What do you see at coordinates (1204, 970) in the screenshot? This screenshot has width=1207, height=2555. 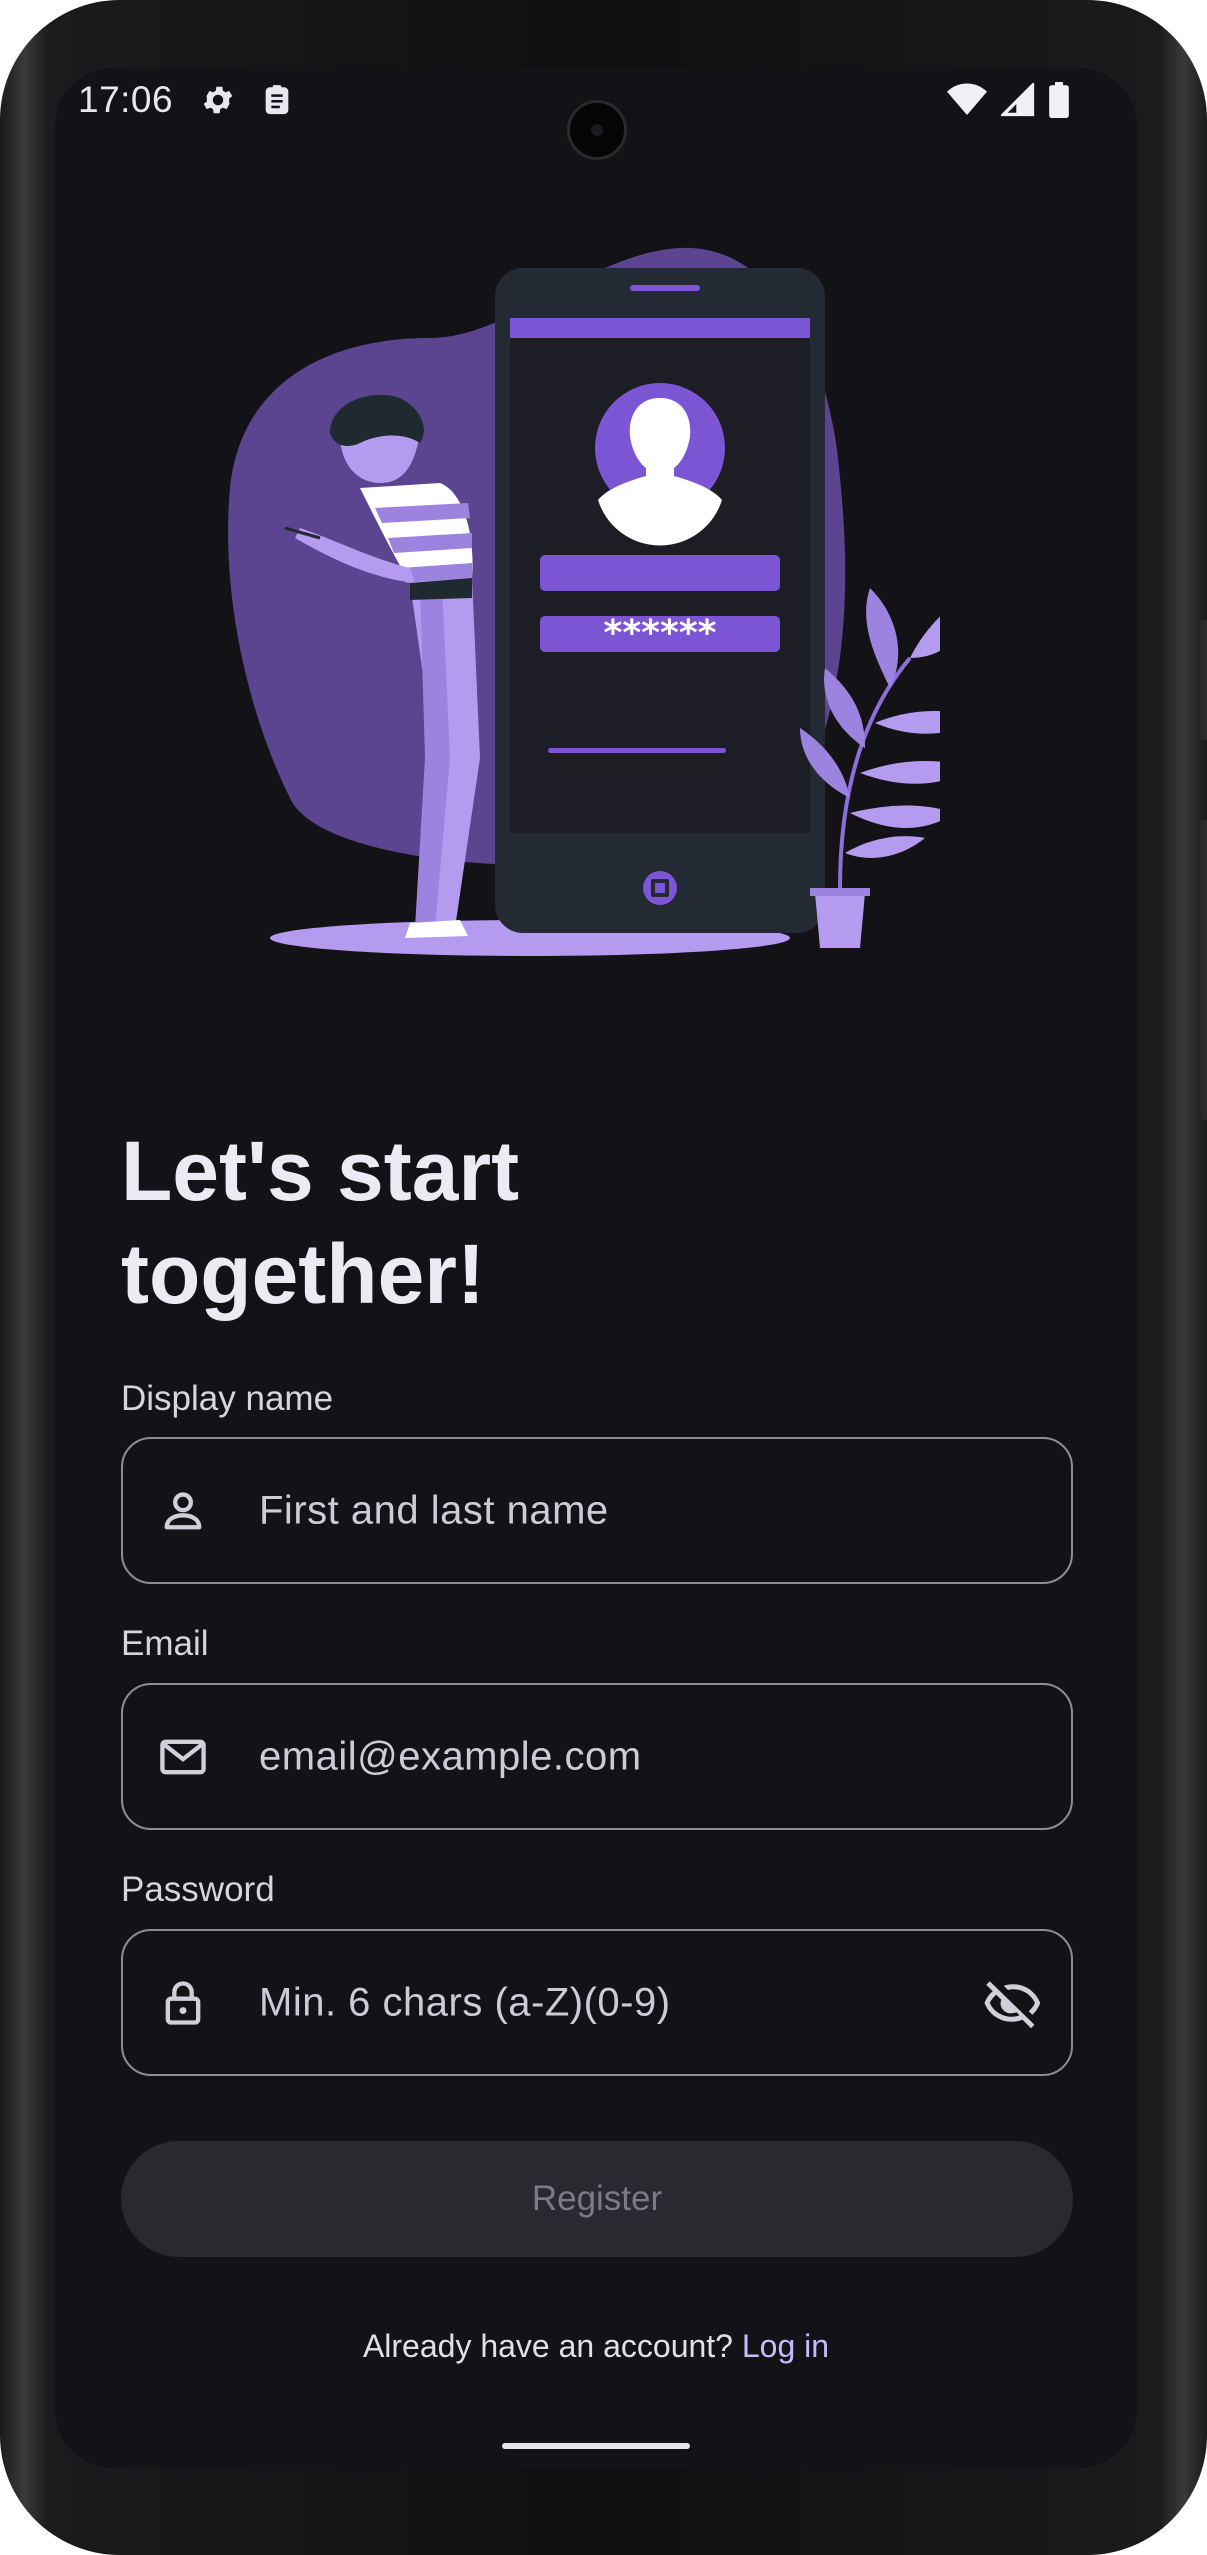 I see `side-button` at bounding box center [1204, 970].